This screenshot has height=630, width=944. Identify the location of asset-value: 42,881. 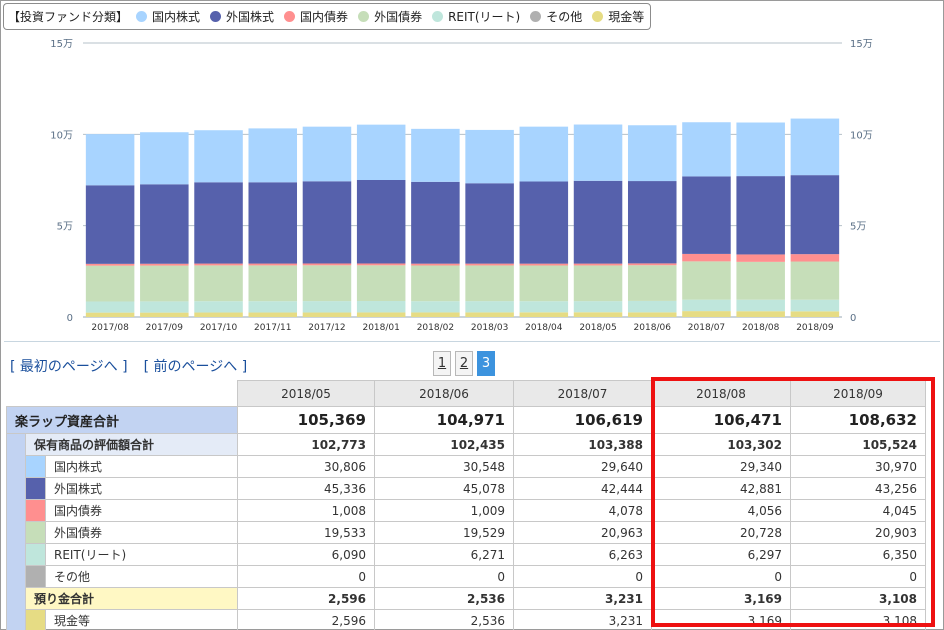
(721, 488).